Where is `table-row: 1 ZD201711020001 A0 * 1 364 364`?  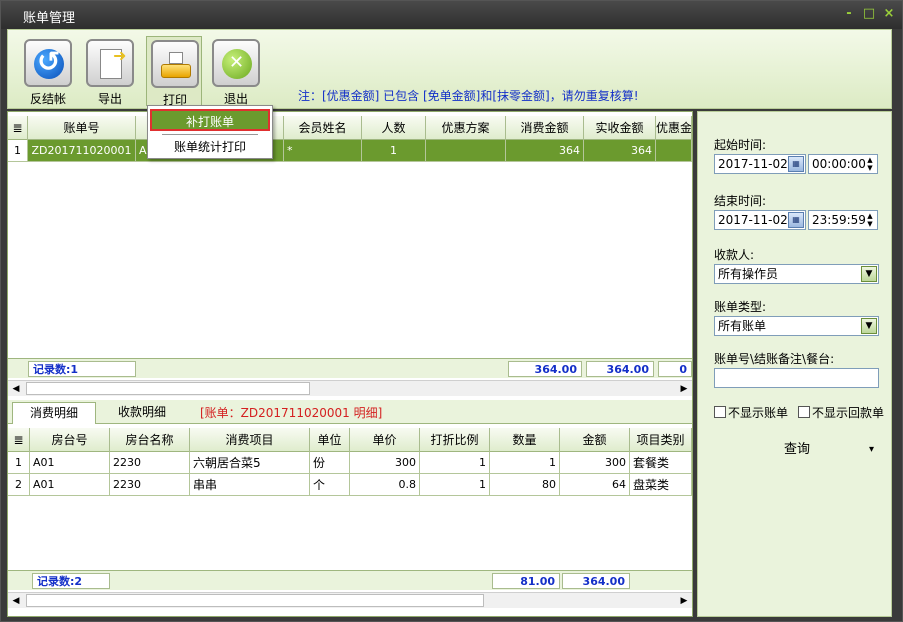
table-row: 1 ZD201711020001 A0 * 1 364 364 is located at coordinates (350, 151).